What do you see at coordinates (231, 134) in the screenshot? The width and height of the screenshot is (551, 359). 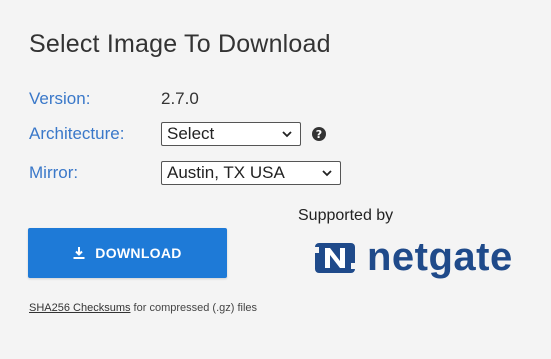 I see `architecture-select: Select` at bounding box center [231, 134].